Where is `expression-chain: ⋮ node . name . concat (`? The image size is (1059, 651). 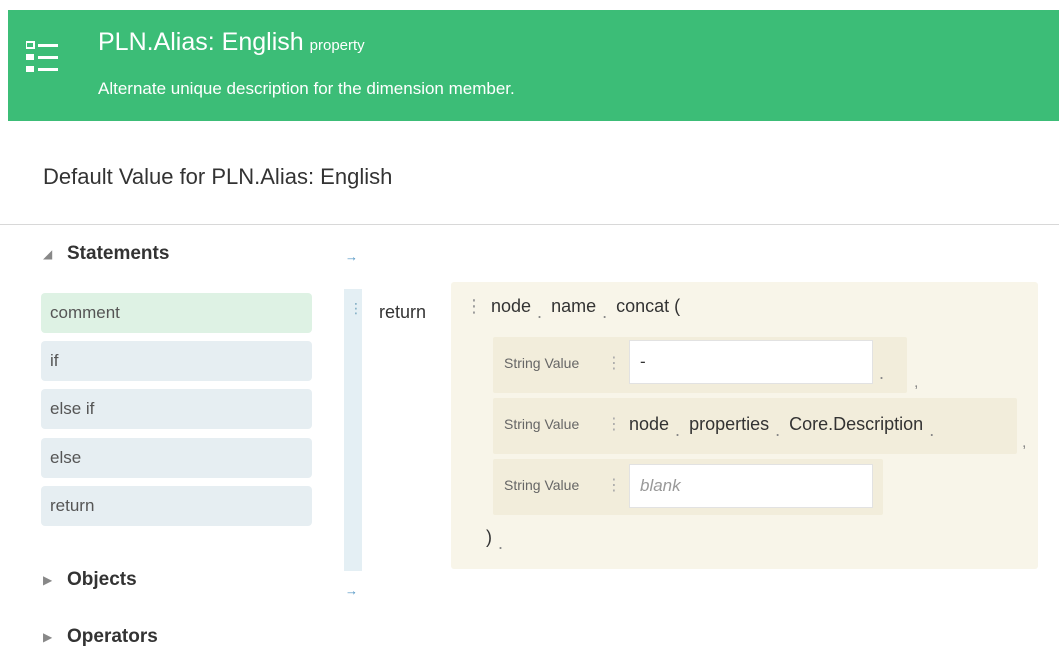
expression-chain: ⋮ node . name . concat ( is located at coordinates (572, 309).